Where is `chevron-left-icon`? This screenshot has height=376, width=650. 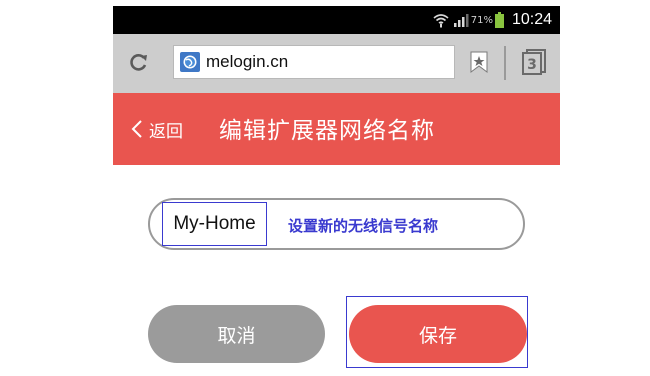
chevron-left-icon is located at coordinates (136, 129).